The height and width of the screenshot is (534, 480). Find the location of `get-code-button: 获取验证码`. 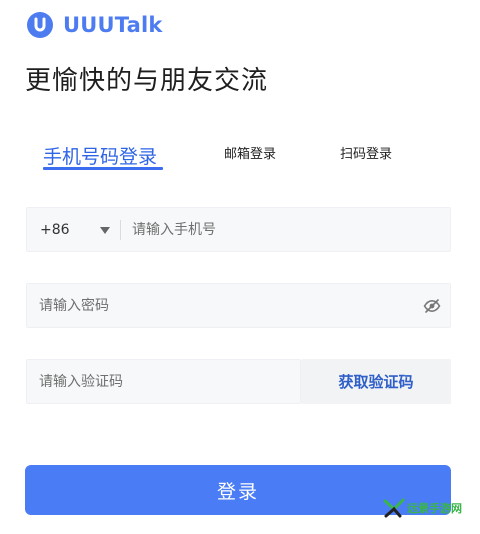

get-code-button: 获取验证码 is located at coordinates (376, 381).